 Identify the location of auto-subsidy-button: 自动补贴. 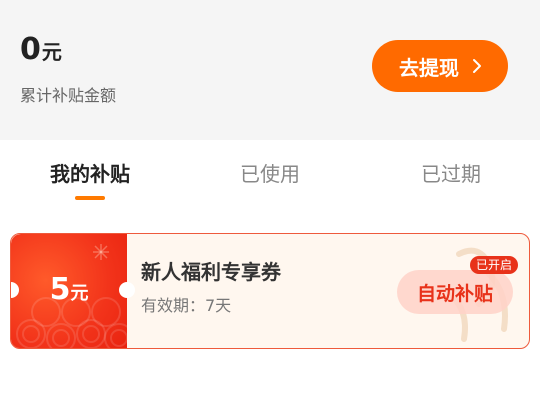
(455, 292).